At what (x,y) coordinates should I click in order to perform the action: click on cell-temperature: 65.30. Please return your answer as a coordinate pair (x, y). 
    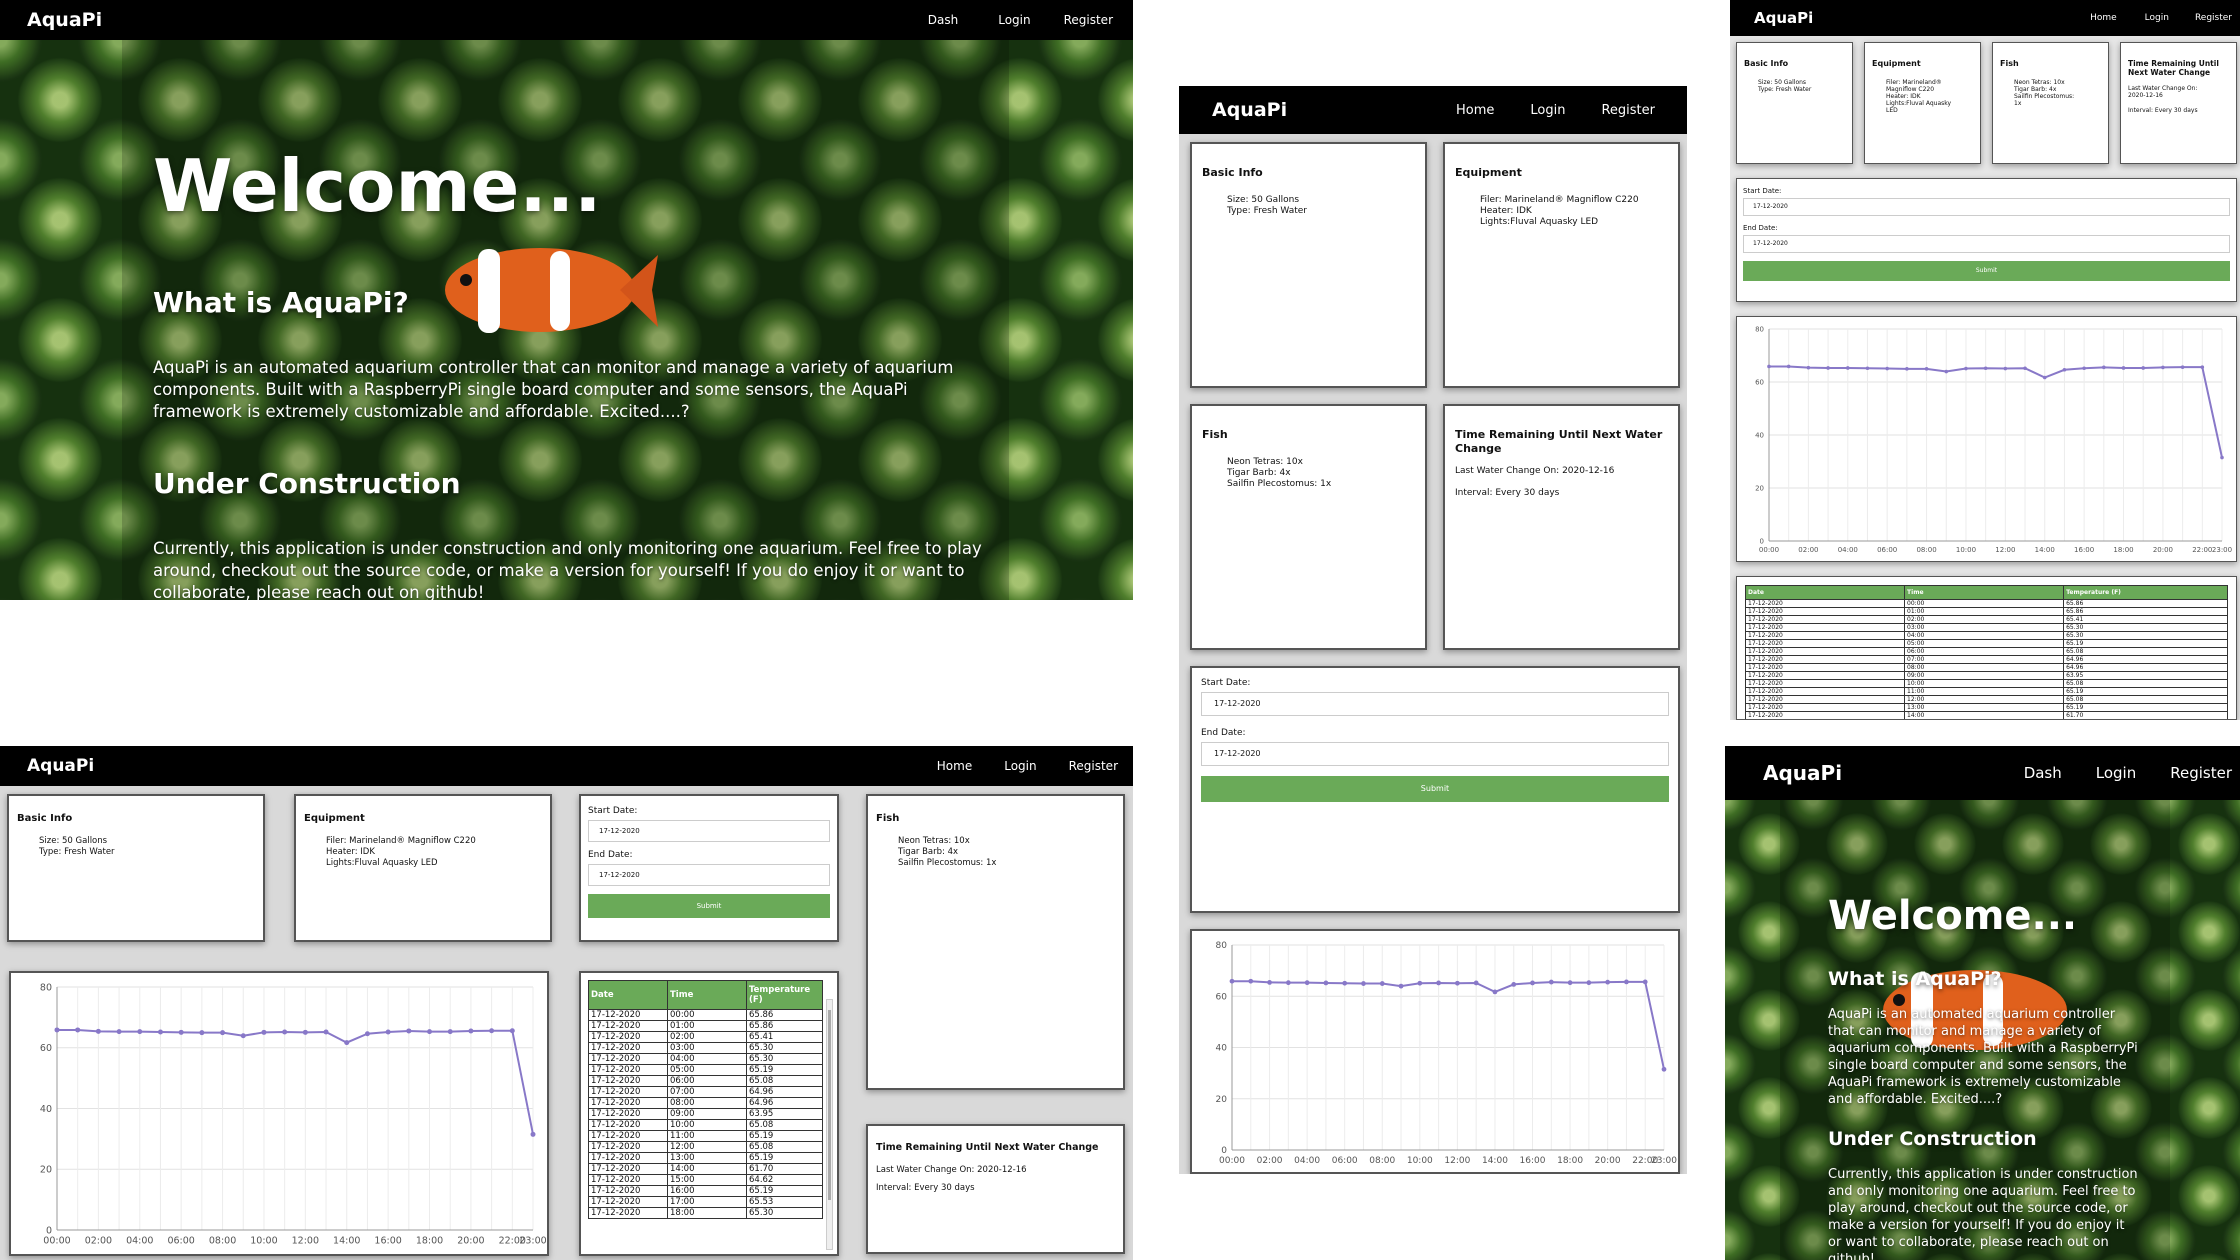
    Looking at the image, I should click on (784, 1048).